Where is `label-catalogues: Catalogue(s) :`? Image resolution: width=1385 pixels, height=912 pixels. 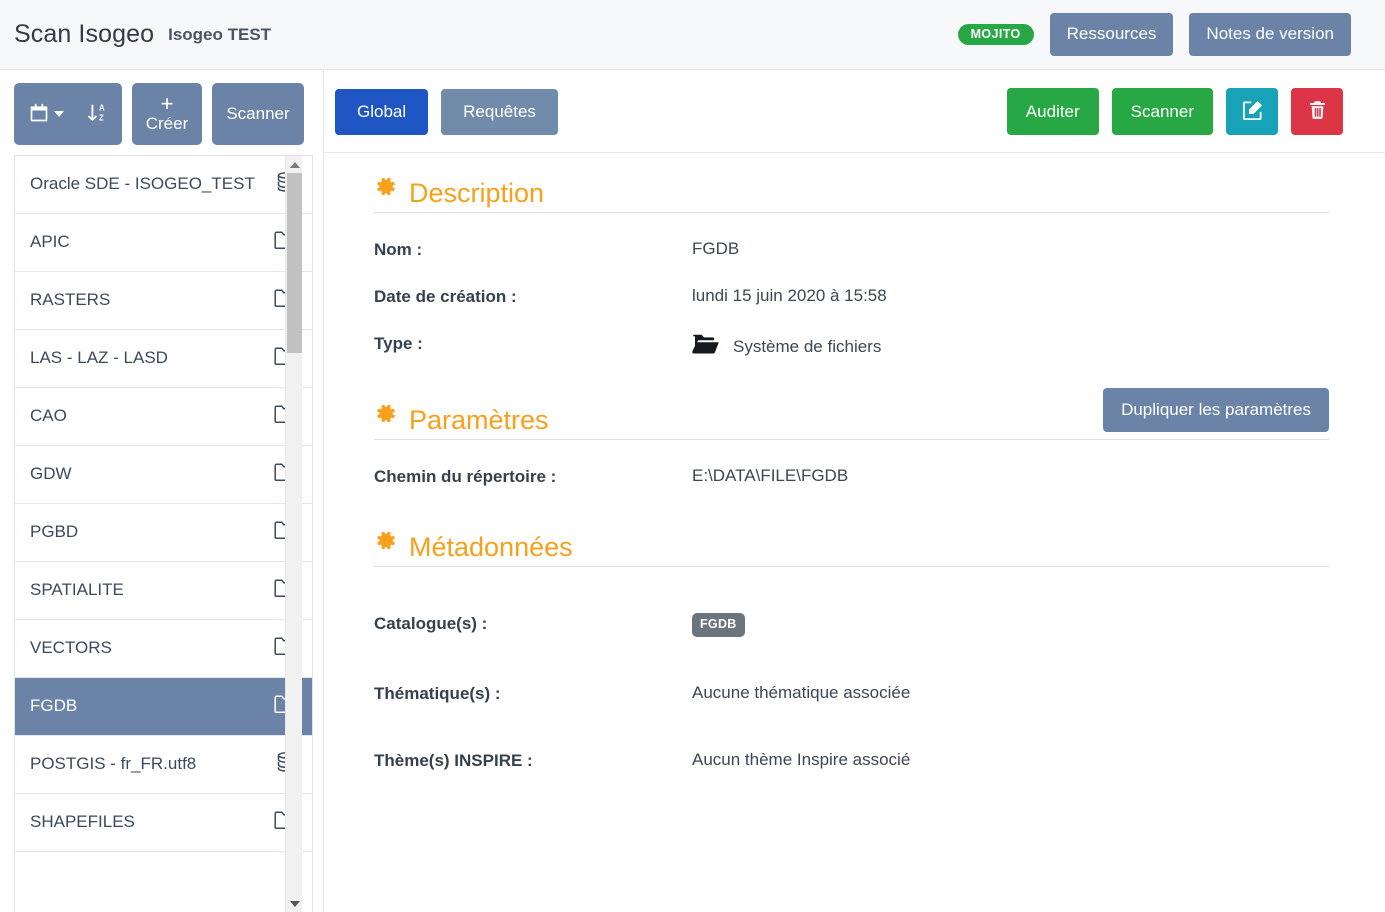
label-catalogues: Catalogue(s) : is located at coordinates (431, 623).